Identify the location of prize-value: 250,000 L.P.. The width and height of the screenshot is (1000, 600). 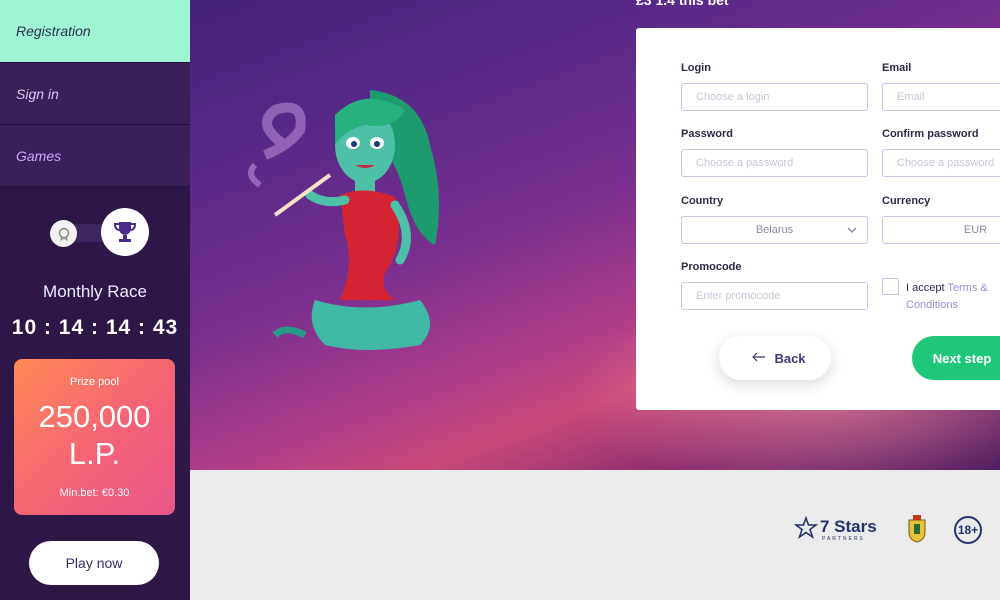
(94, 435).